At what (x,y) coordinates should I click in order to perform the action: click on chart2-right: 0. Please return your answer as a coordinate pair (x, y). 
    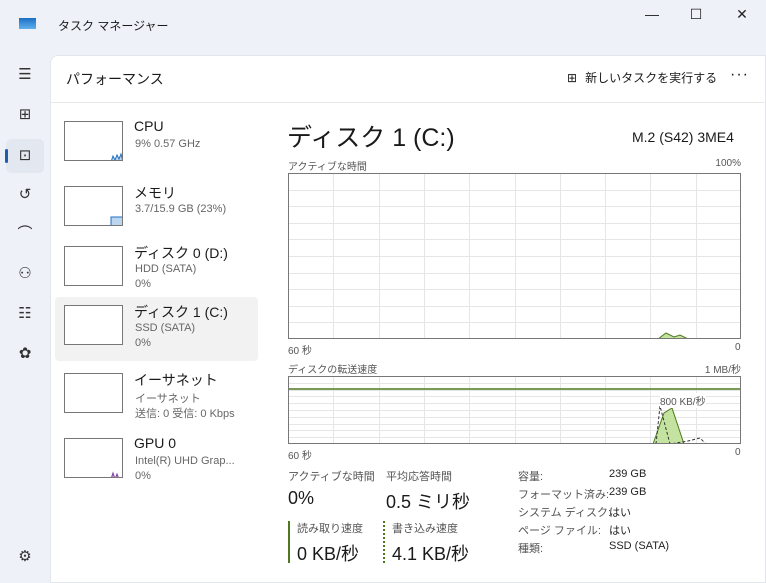
    Looking at the image, I should click on (738, 452).